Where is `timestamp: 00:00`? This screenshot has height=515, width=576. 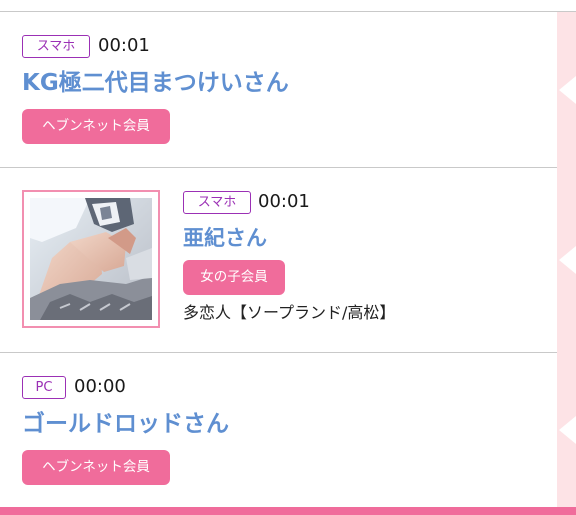
timestamp: 00:00 is located at coordinates (100, 386).